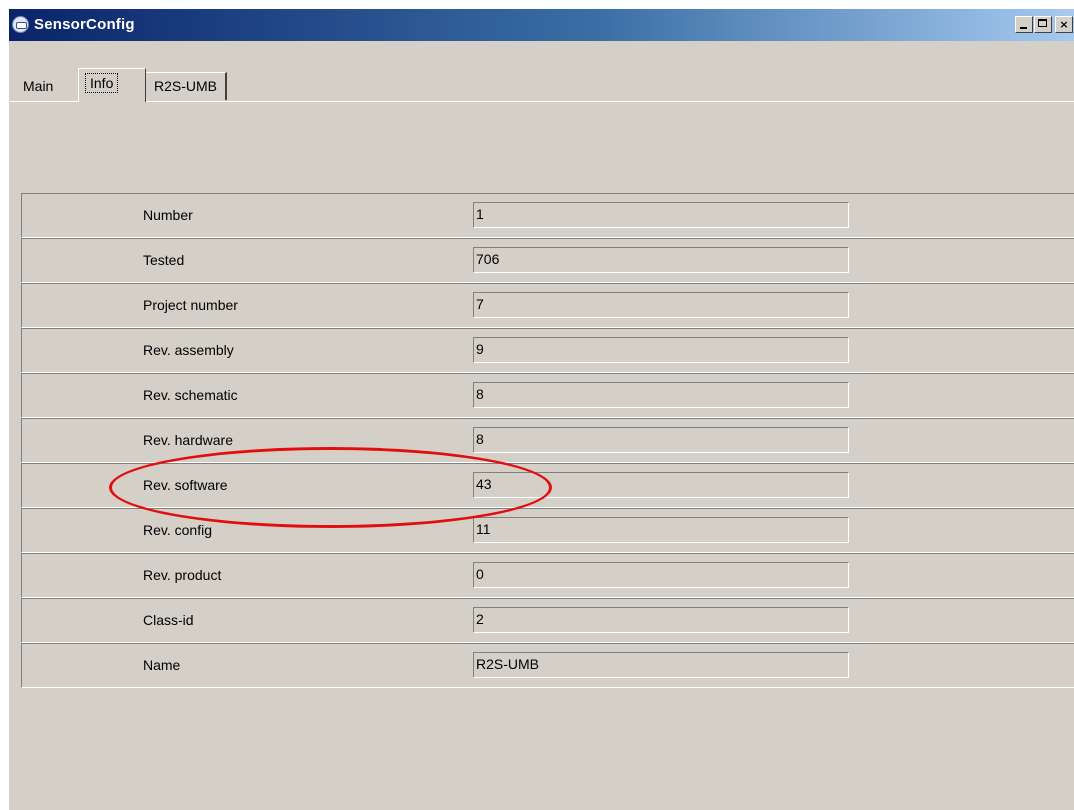 This screenshot has width=1074, height=810. I want to click on class-id-field: 2, so click(661, 620).